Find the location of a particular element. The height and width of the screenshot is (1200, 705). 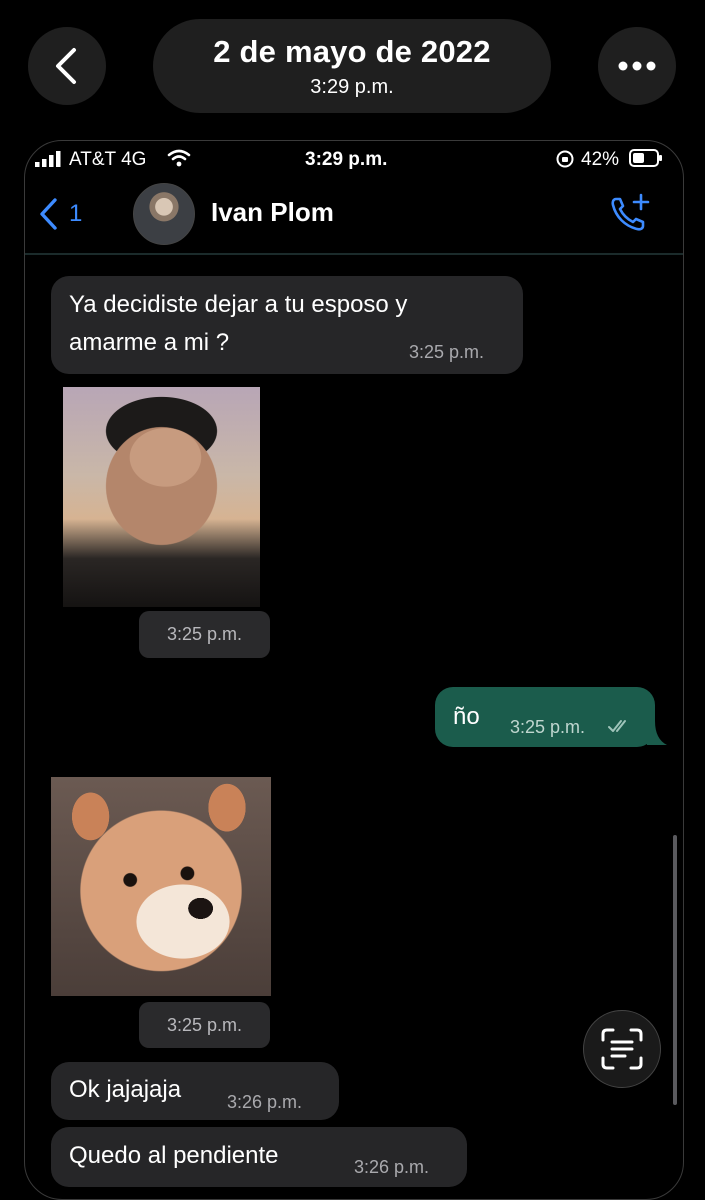

chat-back-button: 1 is located at coordinates (59, 214).